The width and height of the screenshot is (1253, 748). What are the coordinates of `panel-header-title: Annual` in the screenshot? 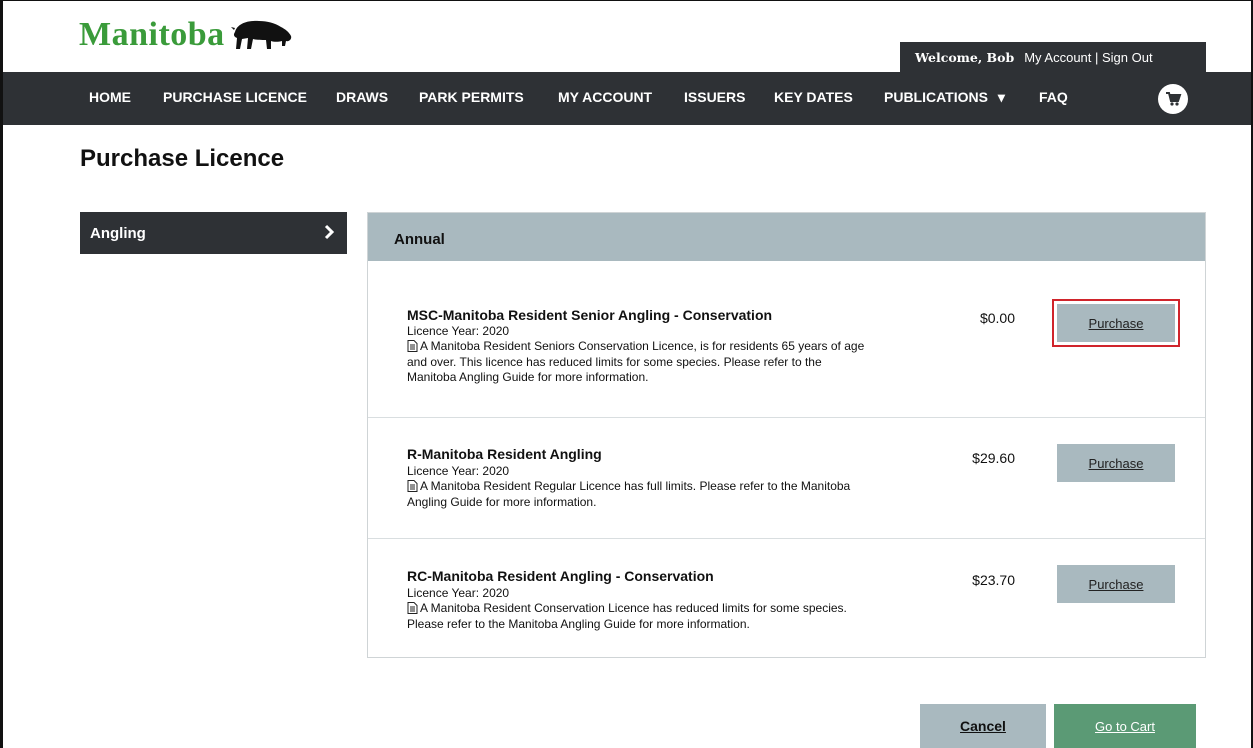 It's located at (419, 239).